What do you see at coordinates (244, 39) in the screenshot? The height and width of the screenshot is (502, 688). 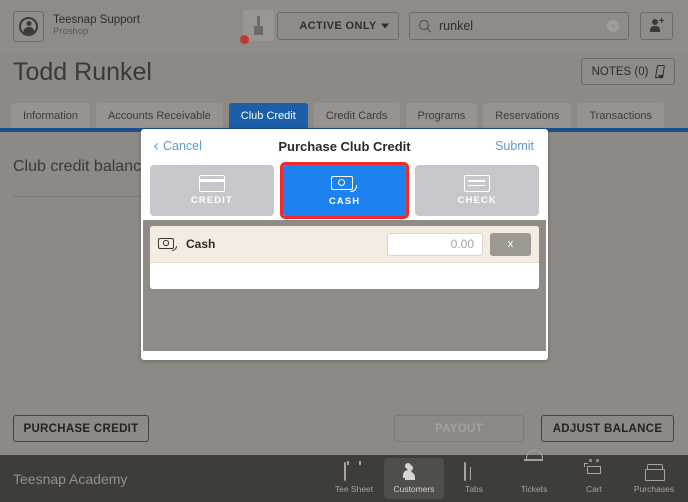 I see `notification-badge` at bounding box center [244, 39].